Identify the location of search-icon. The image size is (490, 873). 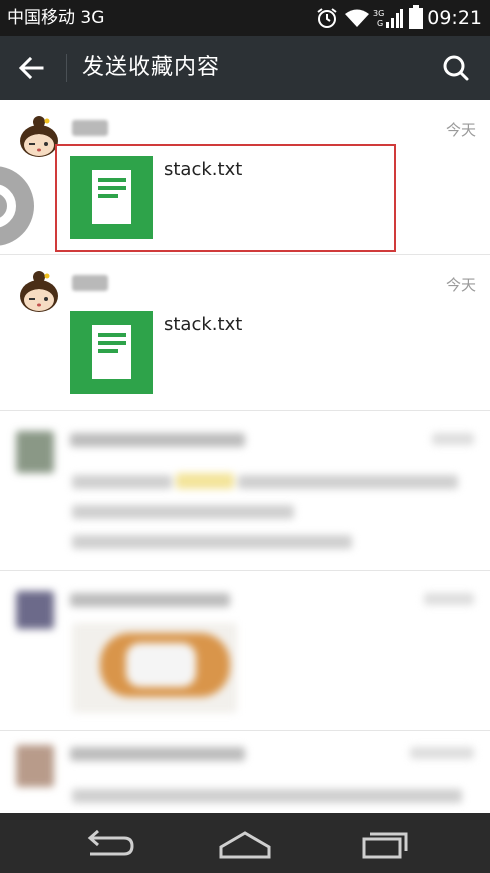
(456, 68).